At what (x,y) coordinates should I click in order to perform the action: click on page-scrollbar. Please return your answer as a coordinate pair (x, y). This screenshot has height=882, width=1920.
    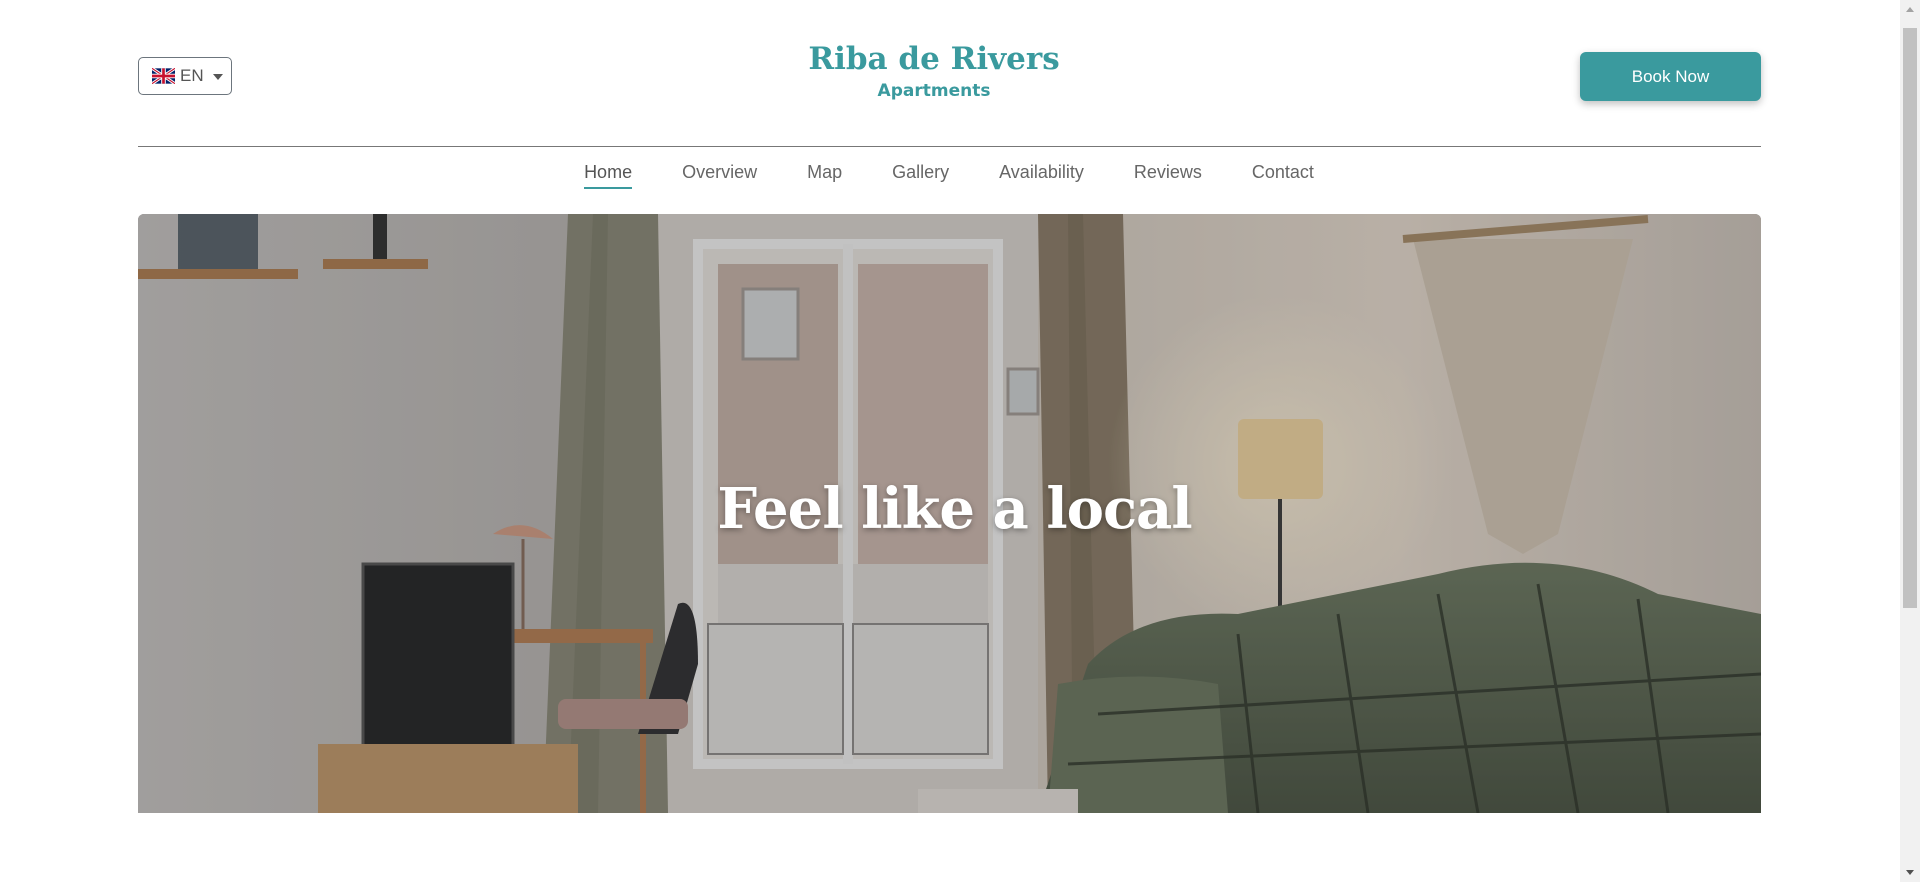
    Looking at the image, I should click on (1910, 441).